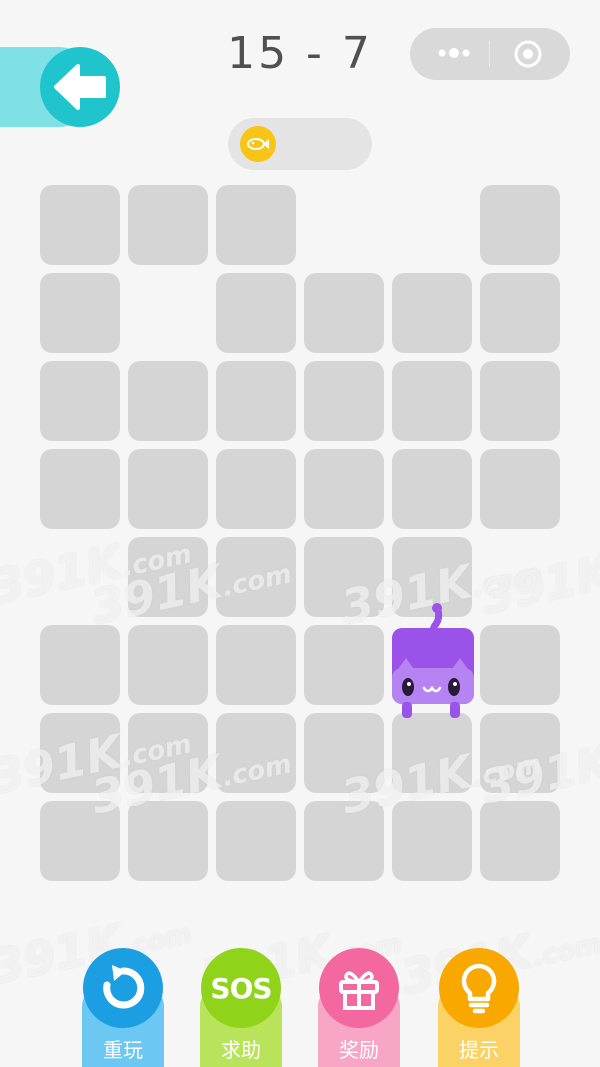 This screenshot has height=1067, width=600. Describe the element at coordinates (359, 1050) in the screenshot. I see `reward-label: 奖励` at that location.